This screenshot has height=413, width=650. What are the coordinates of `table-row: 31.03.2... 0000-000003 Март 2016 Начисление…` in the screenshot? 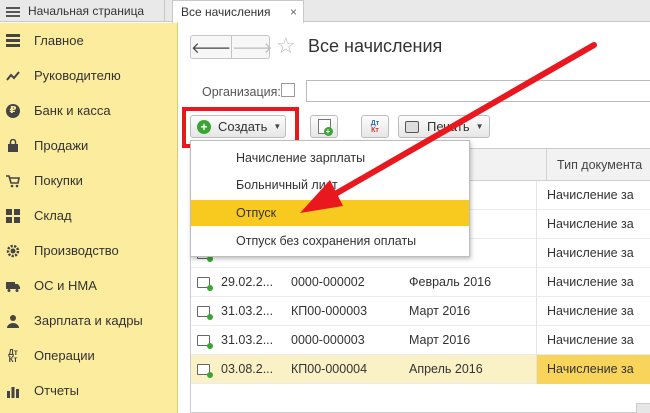 It's located at (420, 340).